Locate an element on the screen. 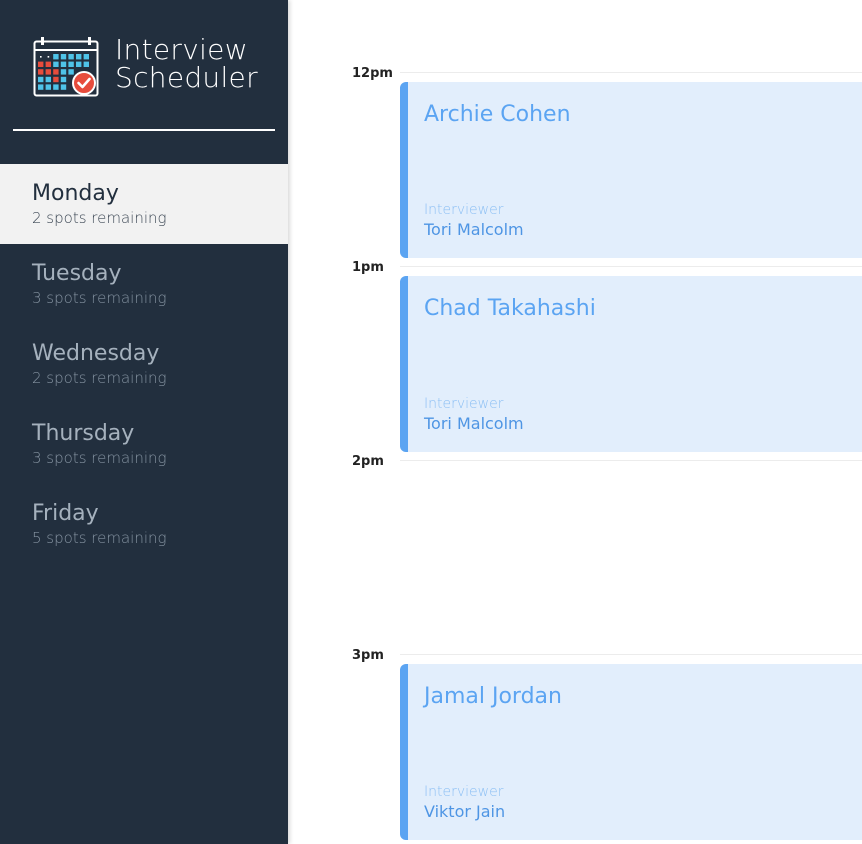  student-name: Archie Cohen is located at coordinates (497, 114).